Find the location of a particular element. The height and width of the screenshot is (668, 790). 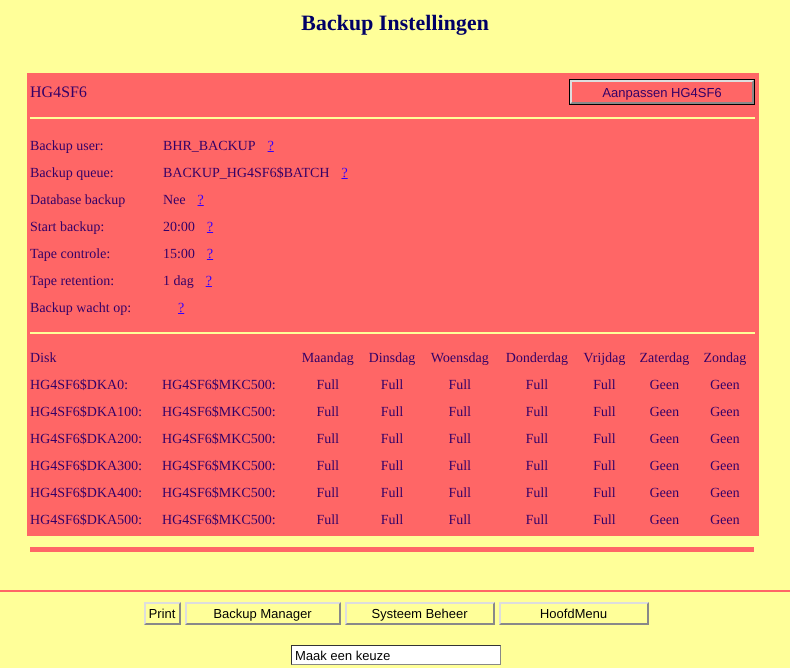

table-cell: HG4SF6$DKA0: is located at coordinates (96, 385).